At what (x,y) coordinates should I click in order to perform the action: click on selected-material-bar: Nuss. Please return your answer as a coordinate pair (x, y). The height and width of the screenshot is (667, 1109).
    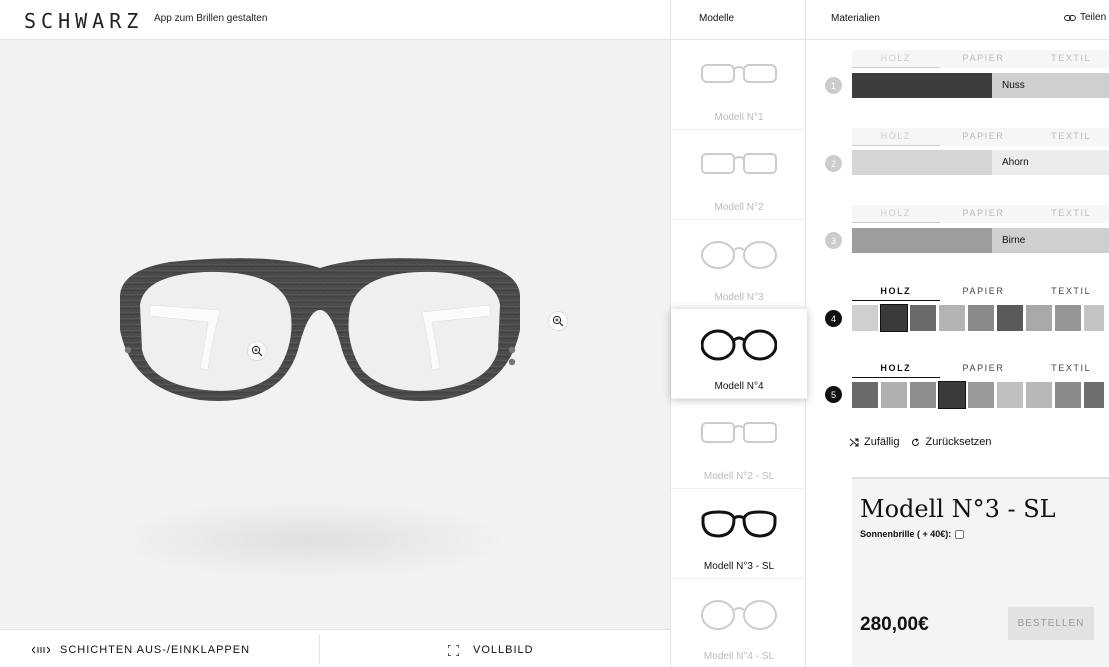
    Looking at the image, I should click on (980, 85).